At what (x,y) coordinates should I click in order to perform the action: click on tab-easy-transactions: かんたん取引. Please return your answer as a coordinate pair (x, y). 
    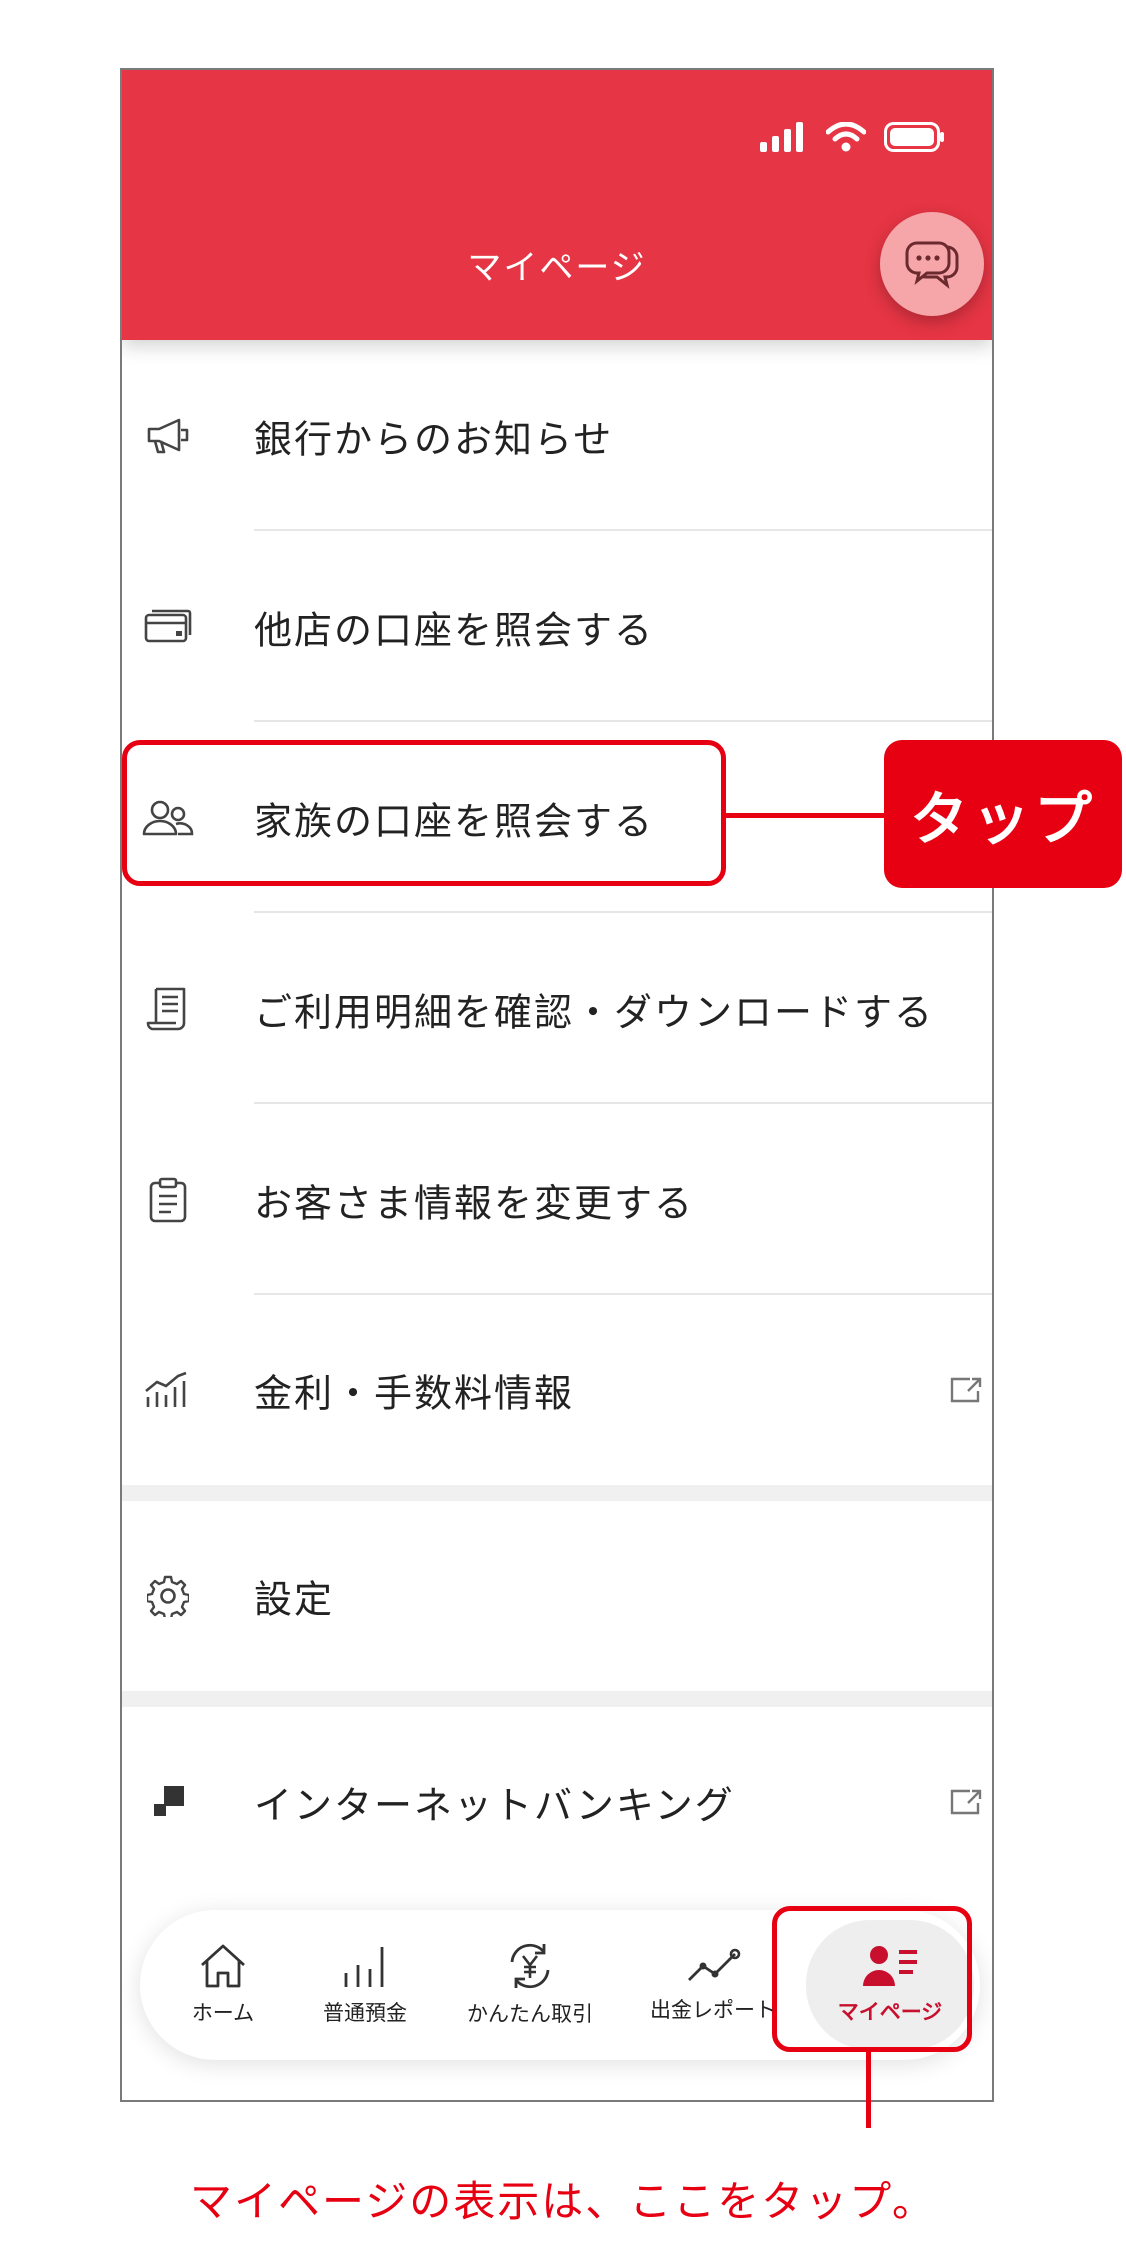
    Looking at the image, I should click on (530, 1985).